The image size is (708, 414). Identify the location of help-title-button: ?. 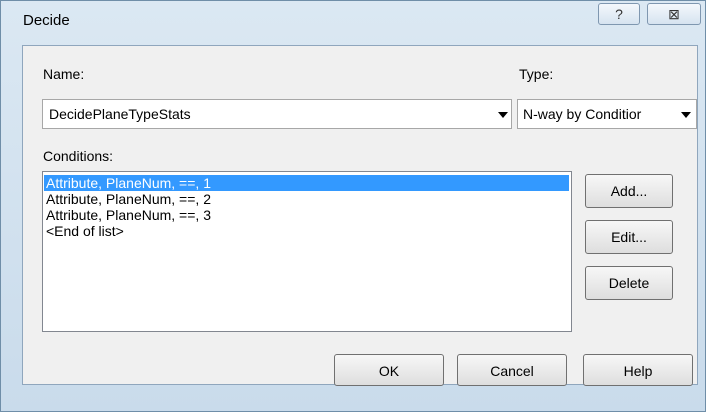
(619, 14).